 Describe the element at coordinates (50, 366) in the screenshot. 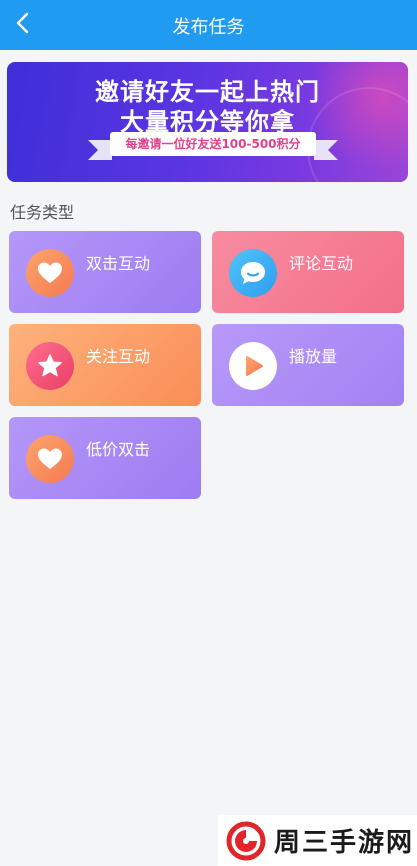

I see `star-icon` at that location.